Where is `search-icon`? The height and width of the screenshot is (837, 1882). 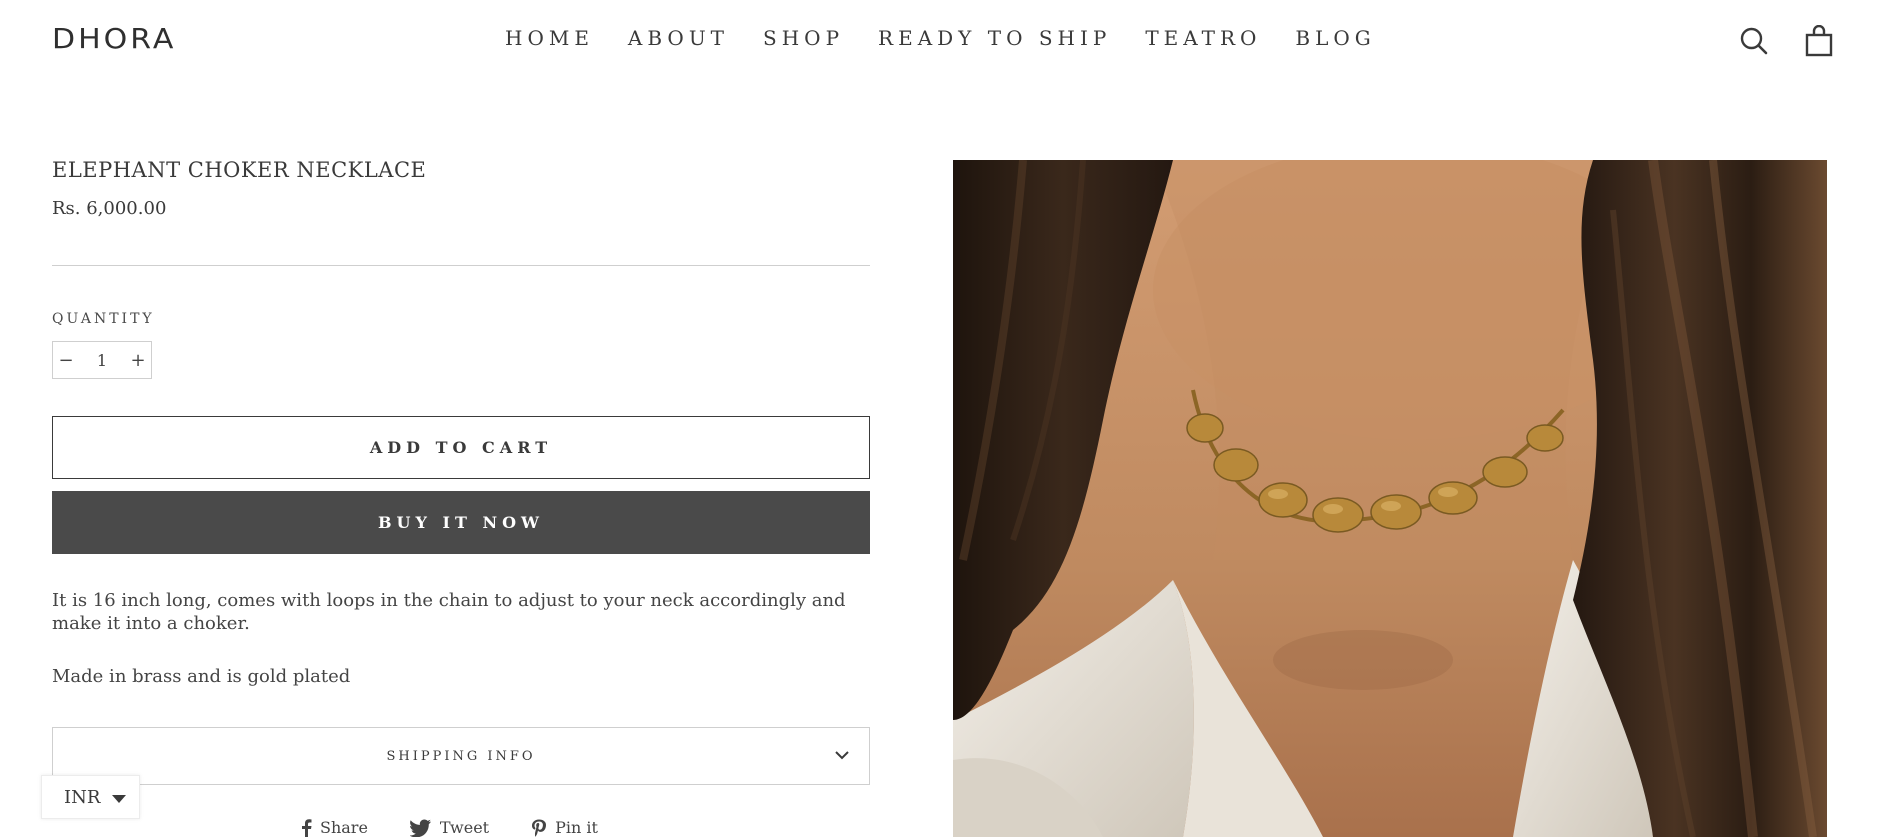
search-icon is located at coordinates (1754, 41).